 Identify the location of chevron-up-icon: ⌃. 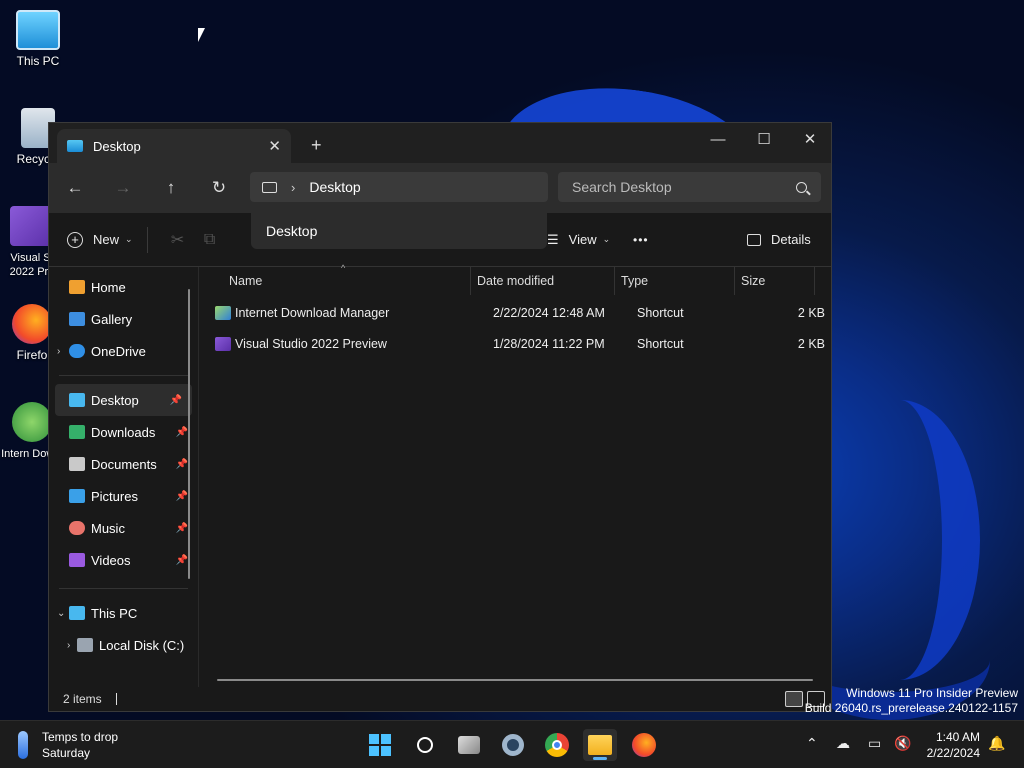
(812, 743).